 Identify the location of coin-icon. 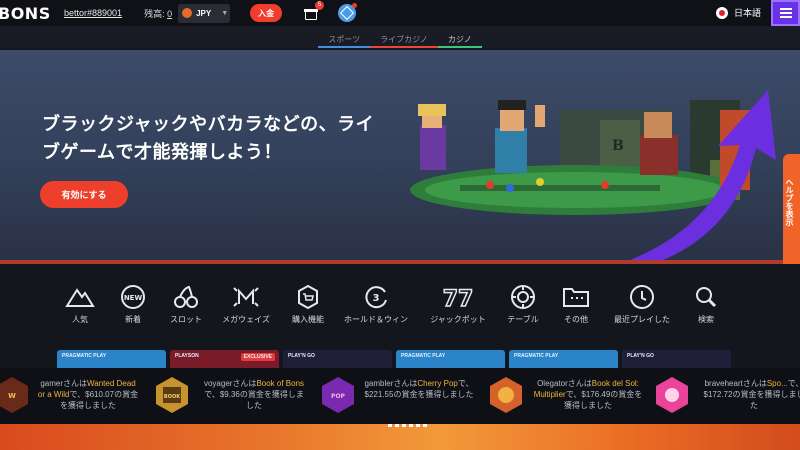
(187, 13).